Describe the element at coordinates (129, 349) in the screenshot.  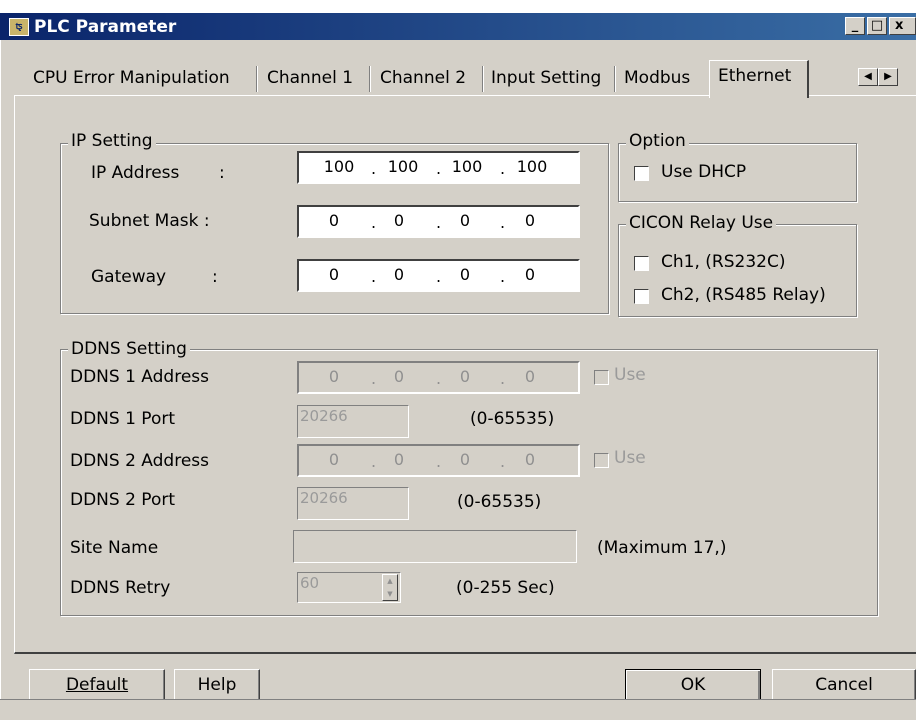
I see `ddns-setting-title: DDNS Setting` at that location.